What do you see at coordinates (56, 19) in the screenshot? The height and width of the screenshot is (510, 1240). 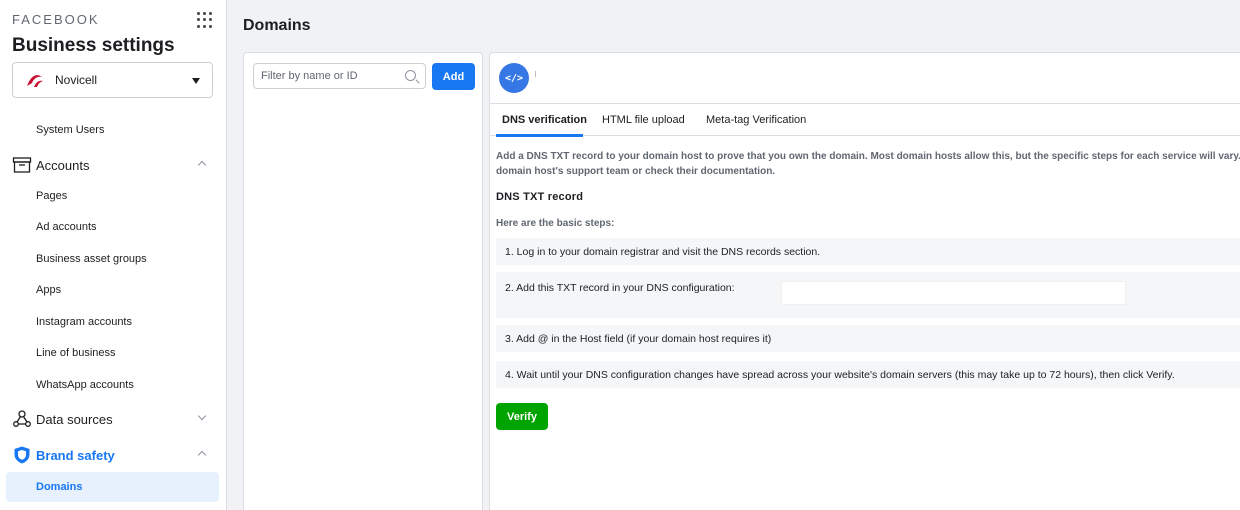 I see `facebook-logo: FACEBOOK` at bounding box center [56, 19].